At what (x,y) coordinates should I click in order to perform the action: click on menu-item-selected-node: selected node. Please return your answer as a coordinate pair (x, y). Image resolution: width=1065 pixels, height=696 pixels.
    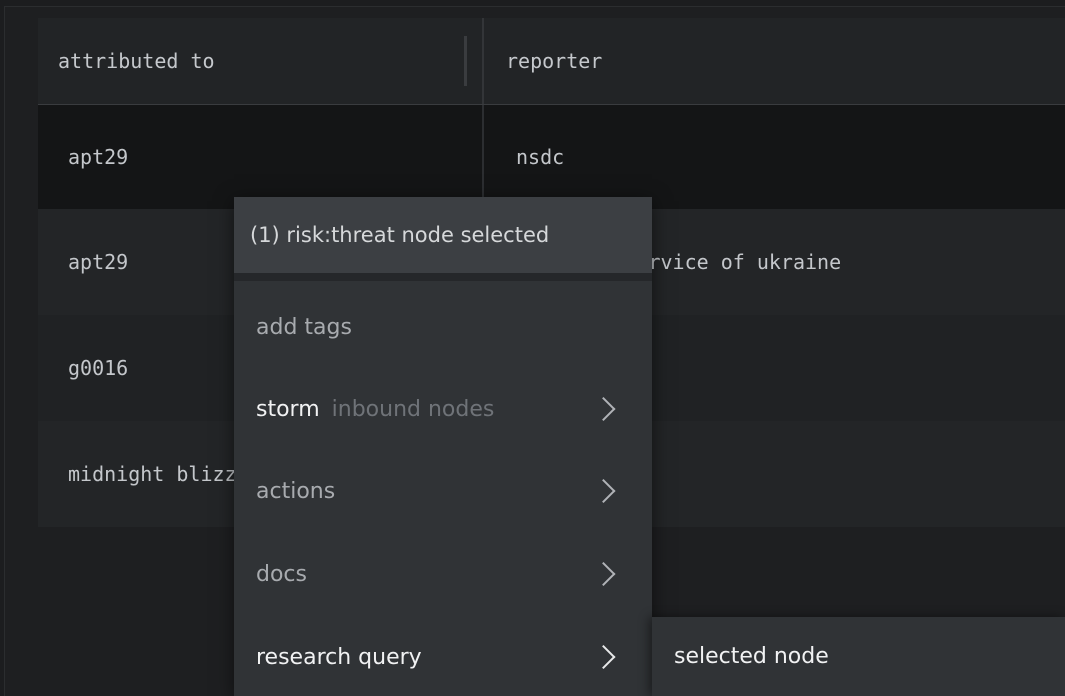
    Looking at the image, I should click on (858, 656).